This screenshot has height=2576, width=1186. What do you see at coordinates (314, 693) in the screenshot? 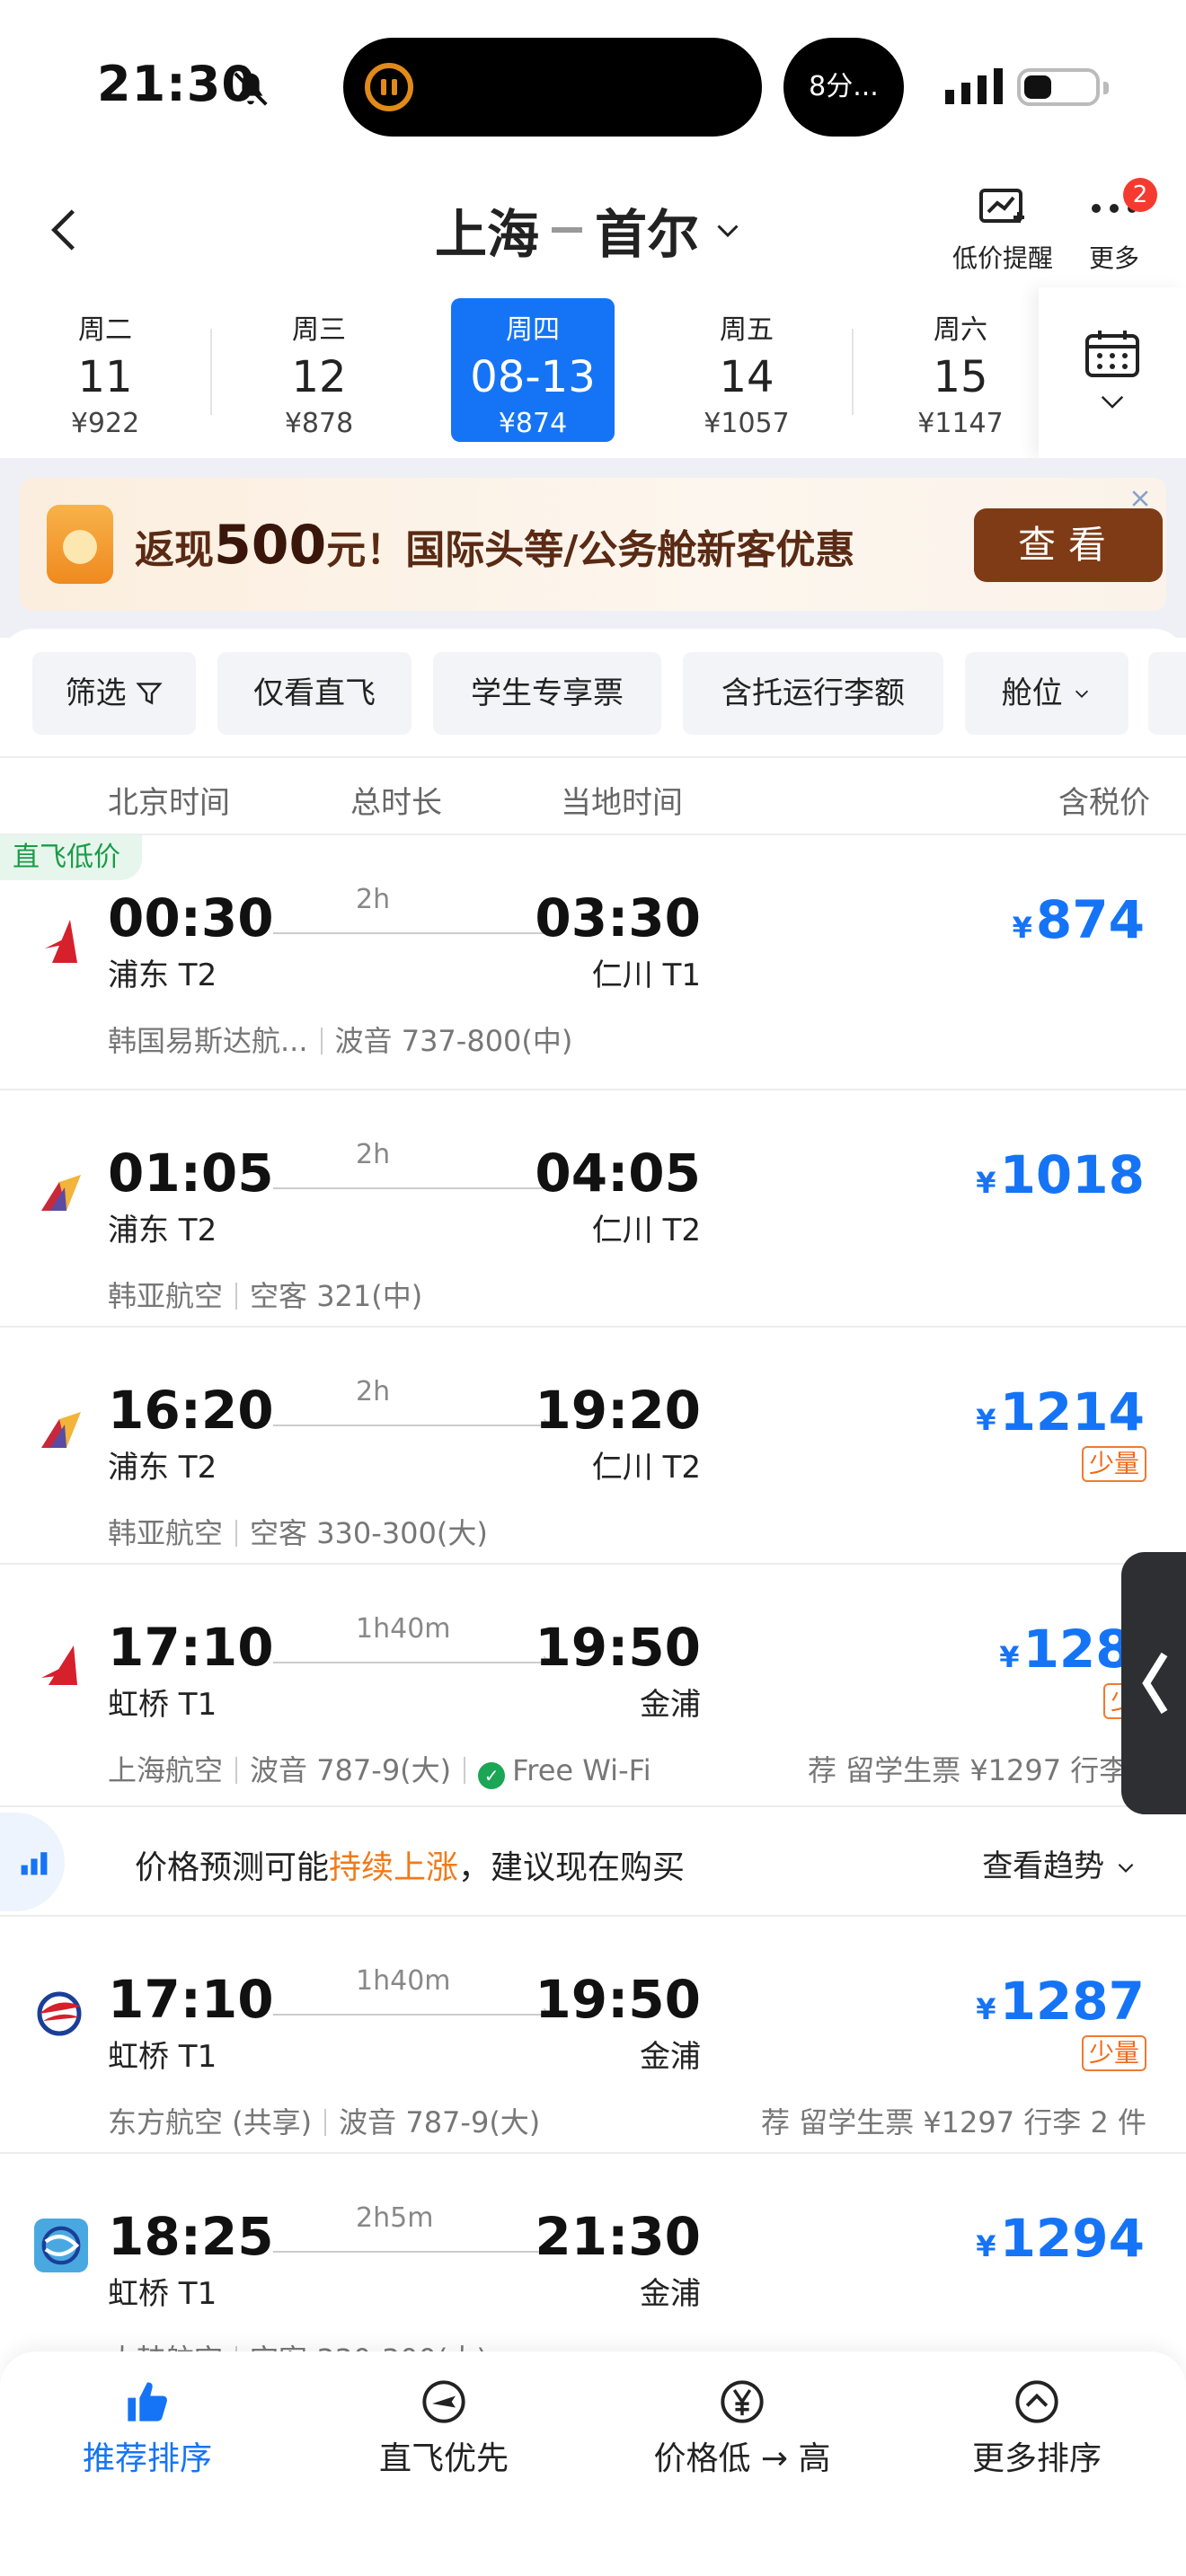
I see `filter-chip: 仅看直飞` at bounding box center [314, 693].